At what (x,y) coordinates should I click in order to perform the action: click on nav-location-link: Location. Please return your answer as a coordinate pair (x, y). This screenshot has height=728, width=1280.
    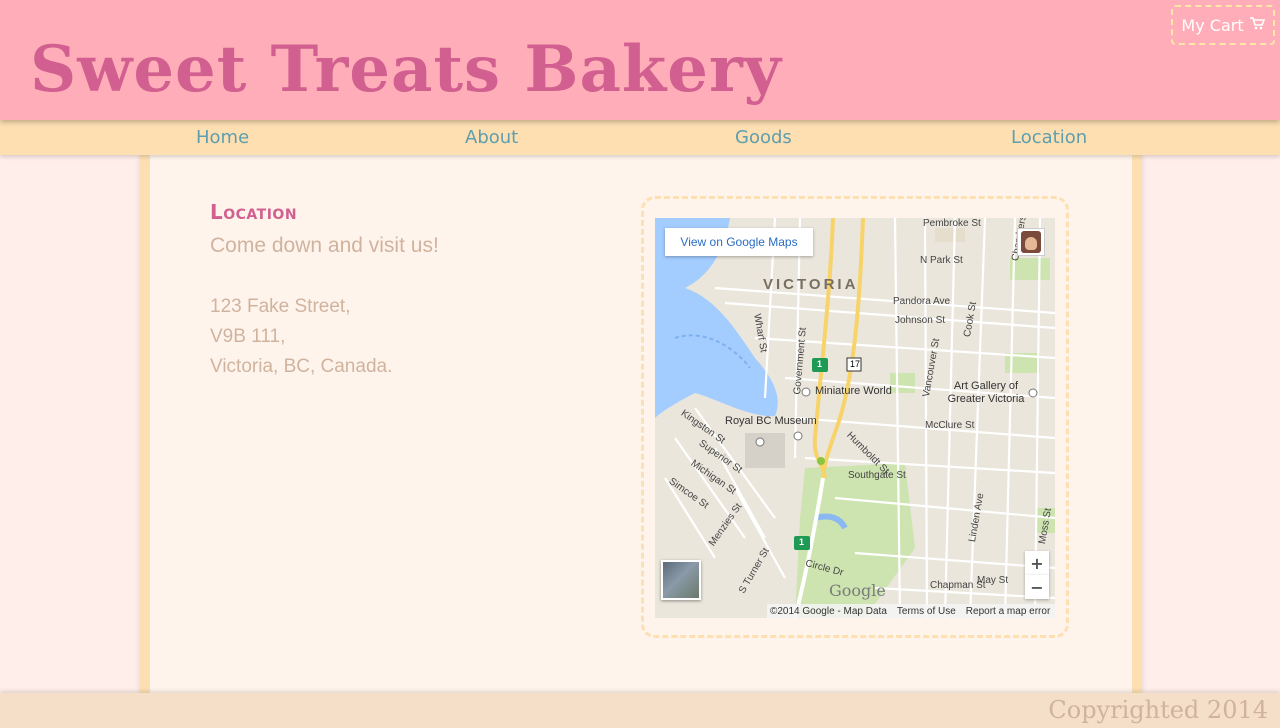
    Looking at the image, I should click on (1049, 138).